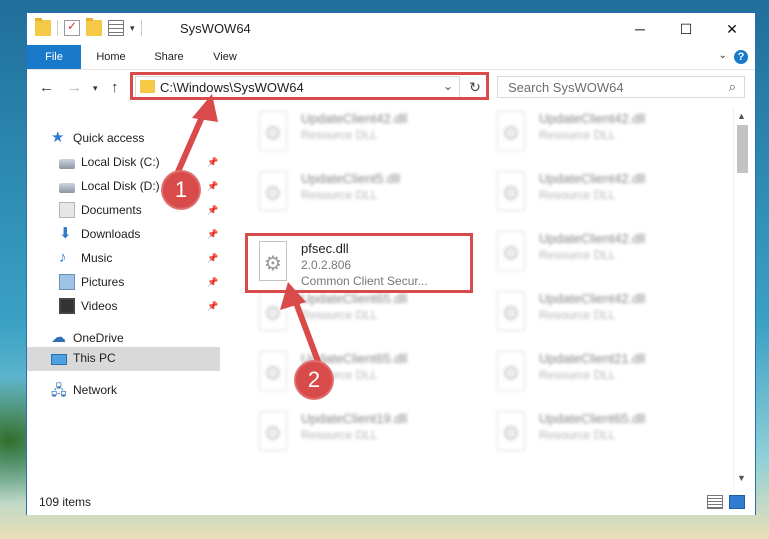 The image size is (769, 539). I want to click on nav-videos: Videos, so click(88, 306).